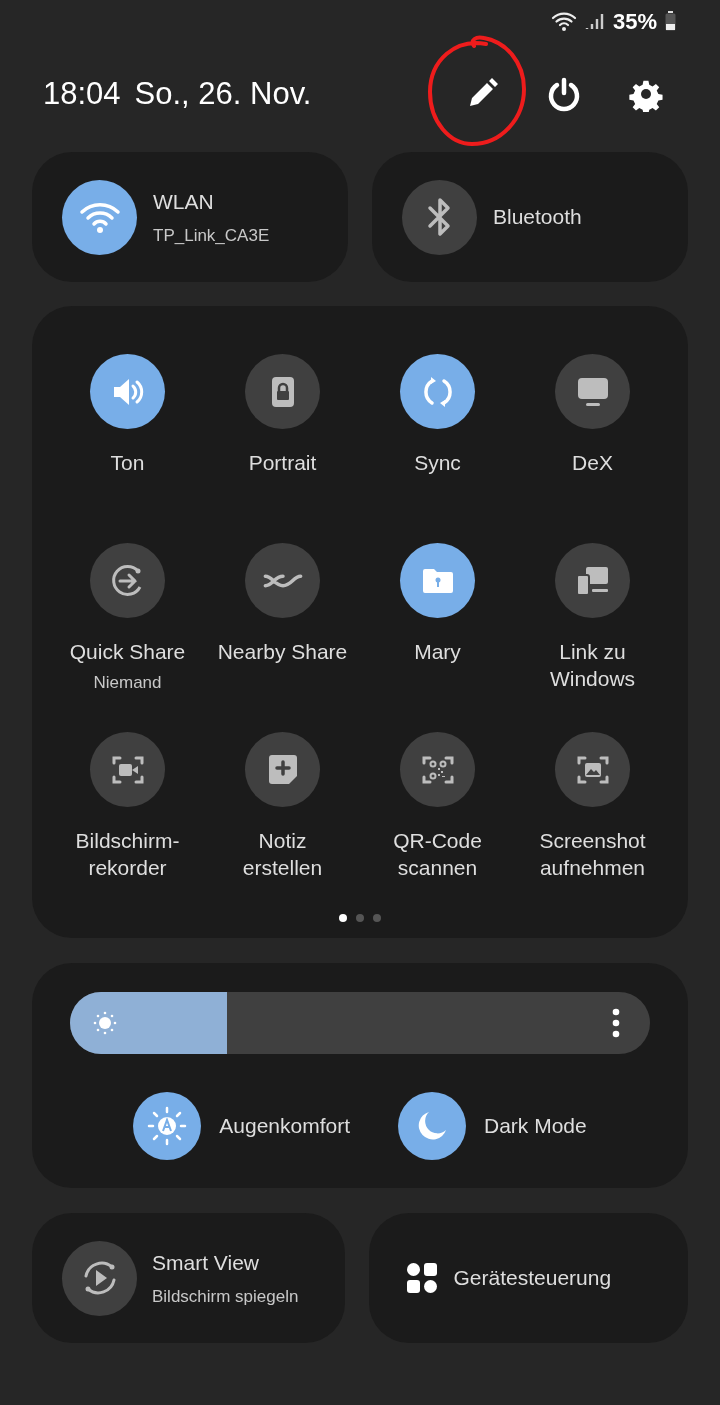 The image size is (720, 1405). I want to click on smart-view-title: Smart View, so click(206, 1262).